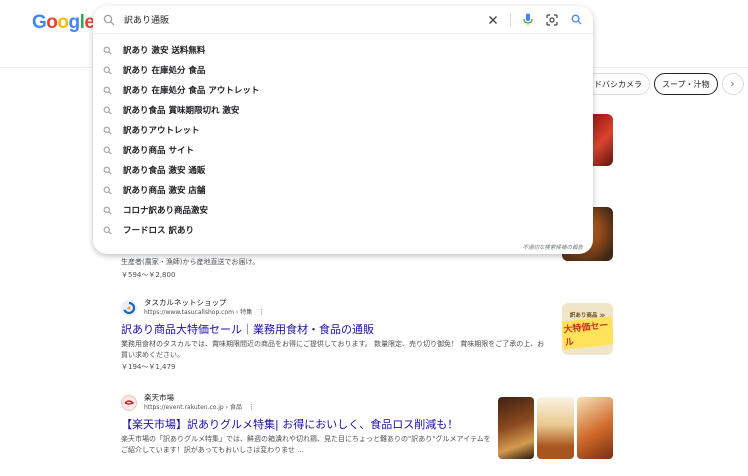 Image resolution: width=748 pixels, height=476 pixels. Describe the element at coordinates (181, 111) in the screenshot. I see `suggestion-text: 訳あり食品 賞味期限切れ 激安` at that location.